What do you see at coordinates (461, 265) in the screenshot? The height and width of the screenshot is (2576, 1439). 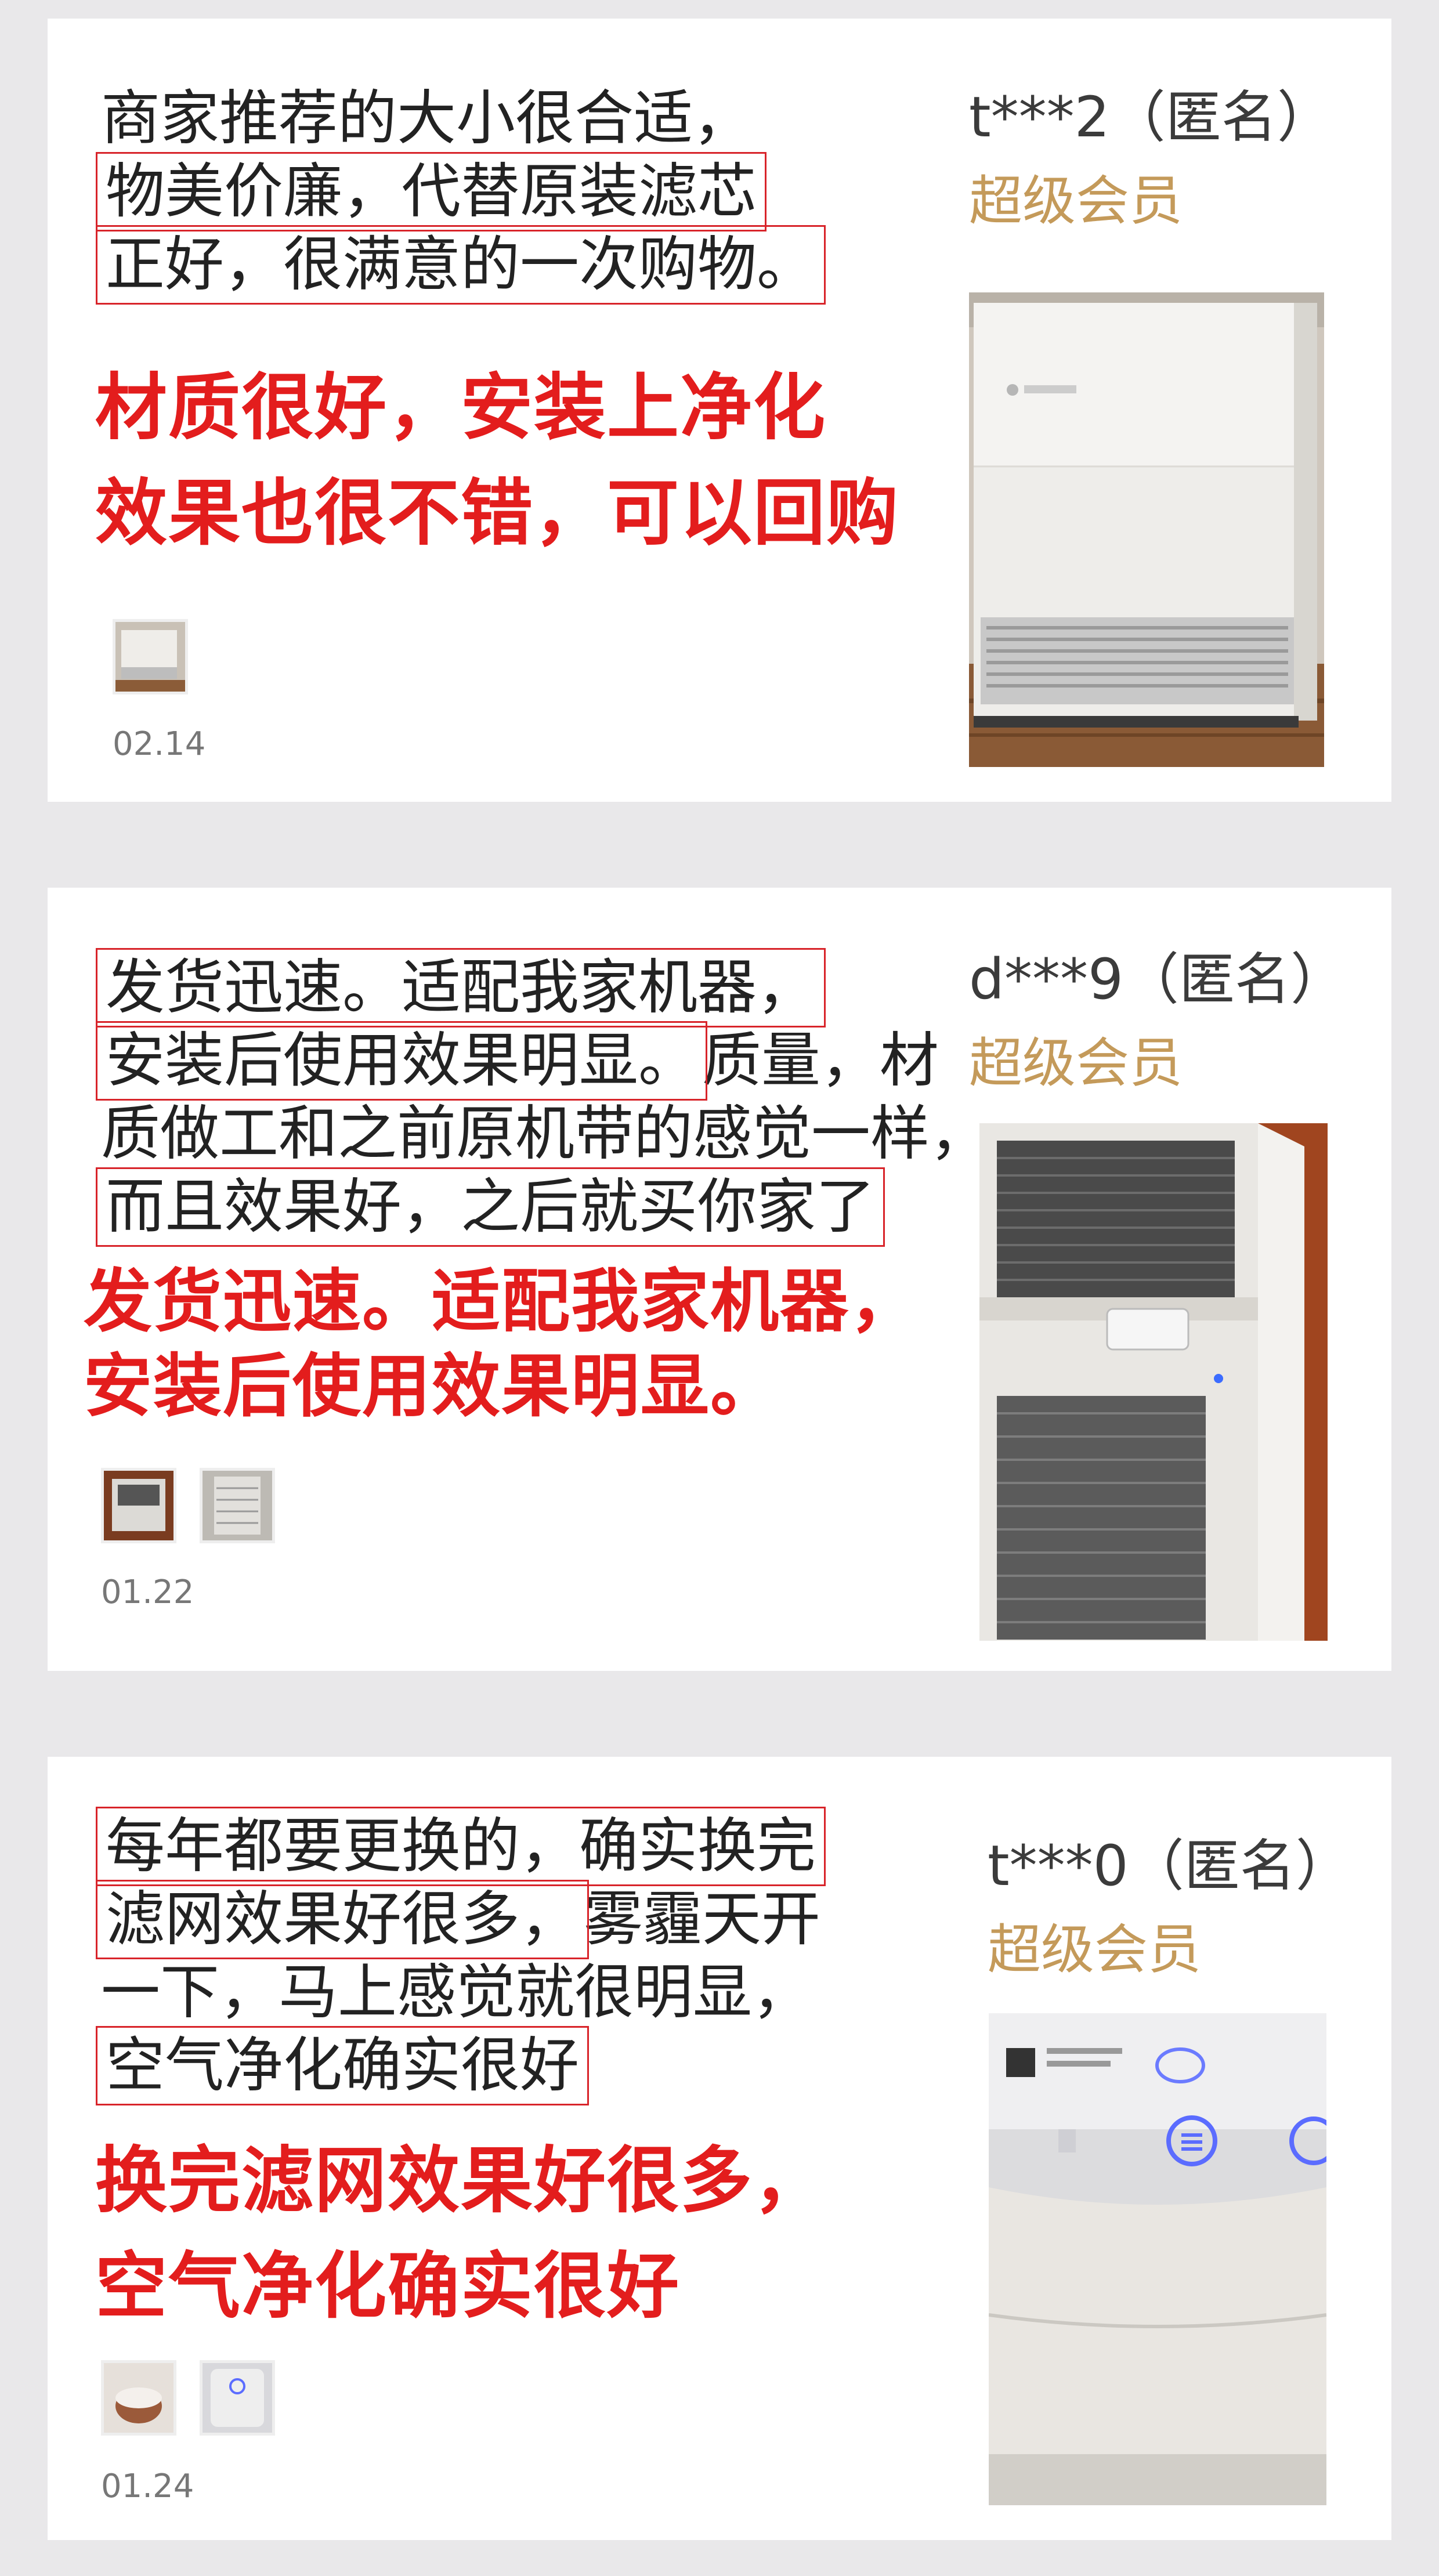 I see `review-text-line-highlighted: 正好，很满意的一次购物。` at bounding box center [461, 265].